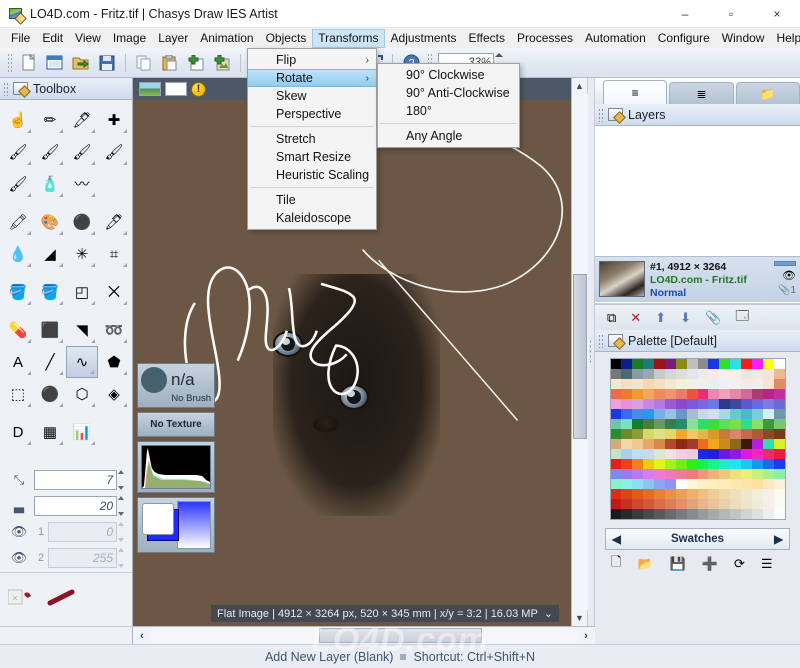 The image size is (800, 668). What do you see at coordinates (114, 222) in the screenshot?
I see `fine-pen-icon: 🖊` at bounding box center [114, 222].